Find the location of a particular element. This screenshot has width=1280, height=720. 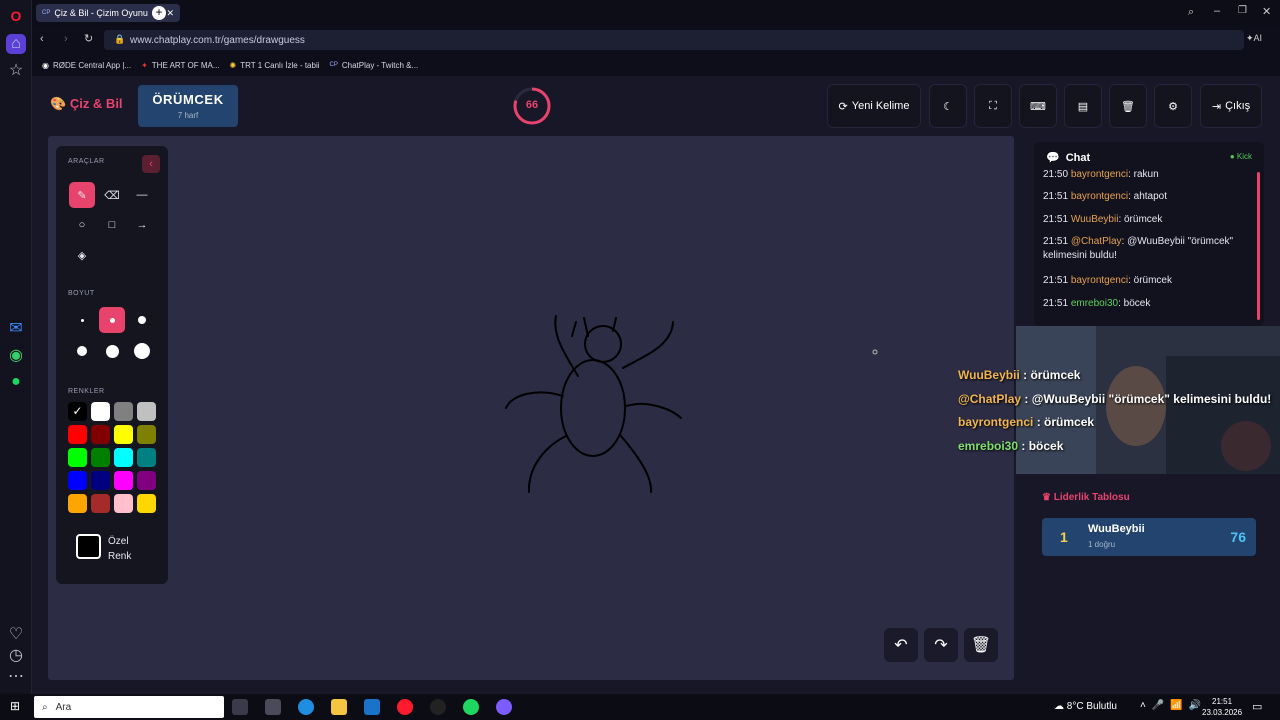

home-icon: ⌂ is located at coordinates (16, 44).